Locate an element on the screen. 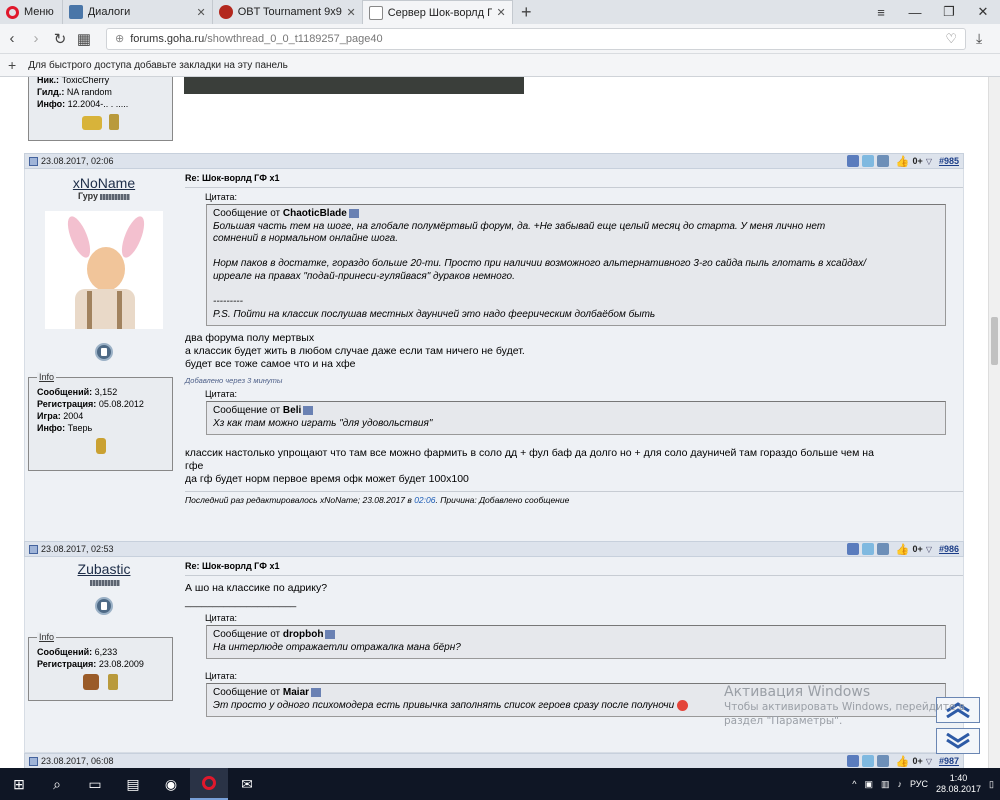 The height and width of the screenshot is (800, 1000). info-label: Сообщений: is located at coordinates (65, 392).